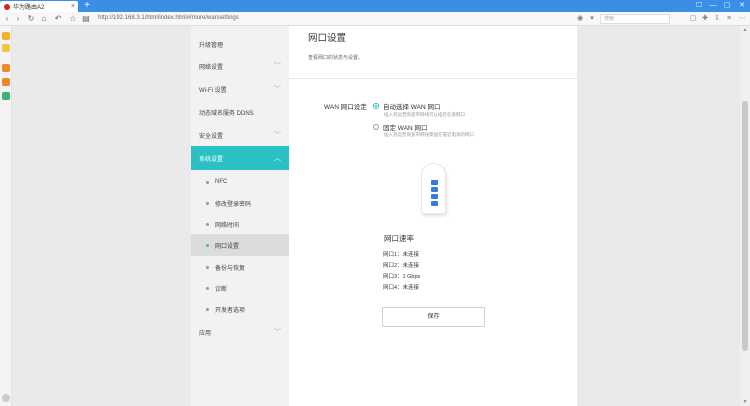 This screenshot has width=750, height=406. What do you see at coordinates (240, 158) in the screenshot?
I see `sidebar-item-system: 系统设置 ︿` at bounding box center [240, 158].